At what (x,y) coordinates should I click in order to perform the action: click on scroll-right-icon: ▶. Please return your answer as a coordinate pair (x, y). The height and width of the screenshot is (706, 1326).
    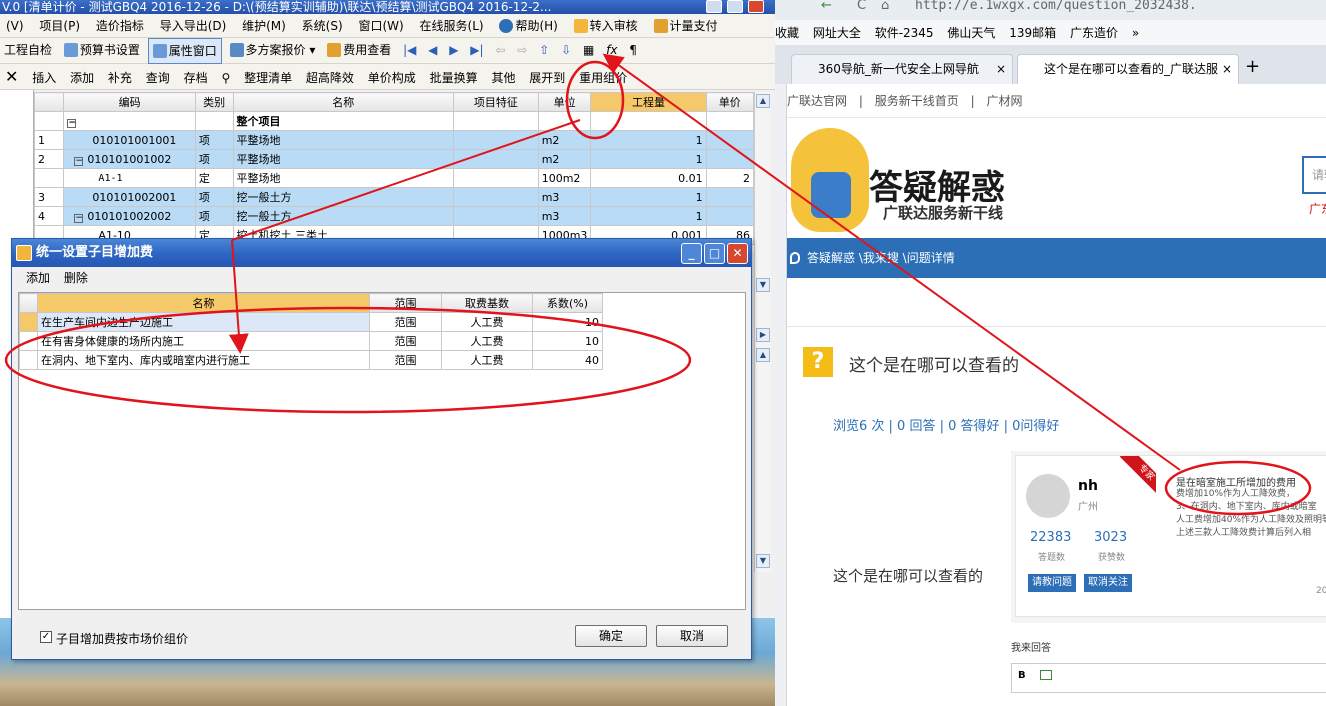
    Looking at the image, I should click on (763, 335).